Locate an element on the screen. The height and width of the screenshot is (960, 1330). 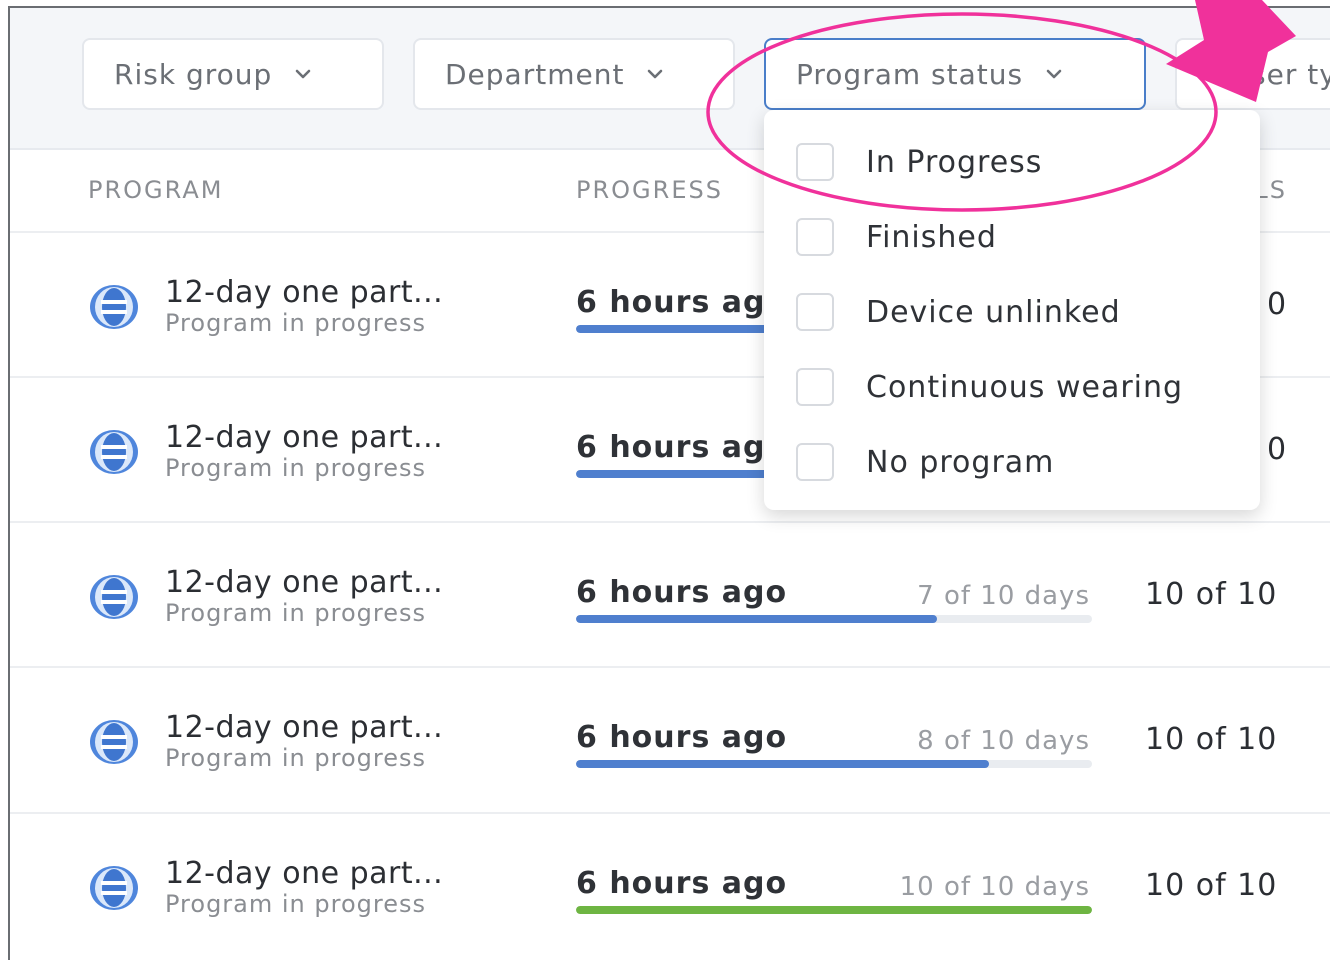
status-option-finished: Finished is located at coordinates (896, 237).